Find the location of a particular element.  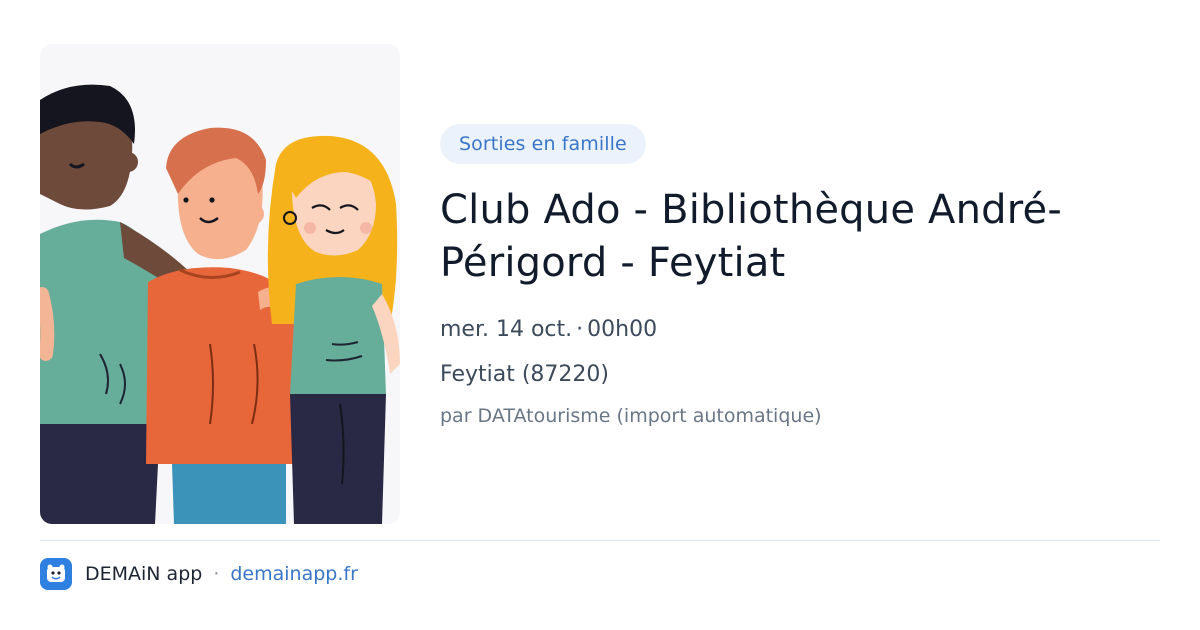

footer: DEMAiN app · demainapp.fr is located at coordinates (199, 574).